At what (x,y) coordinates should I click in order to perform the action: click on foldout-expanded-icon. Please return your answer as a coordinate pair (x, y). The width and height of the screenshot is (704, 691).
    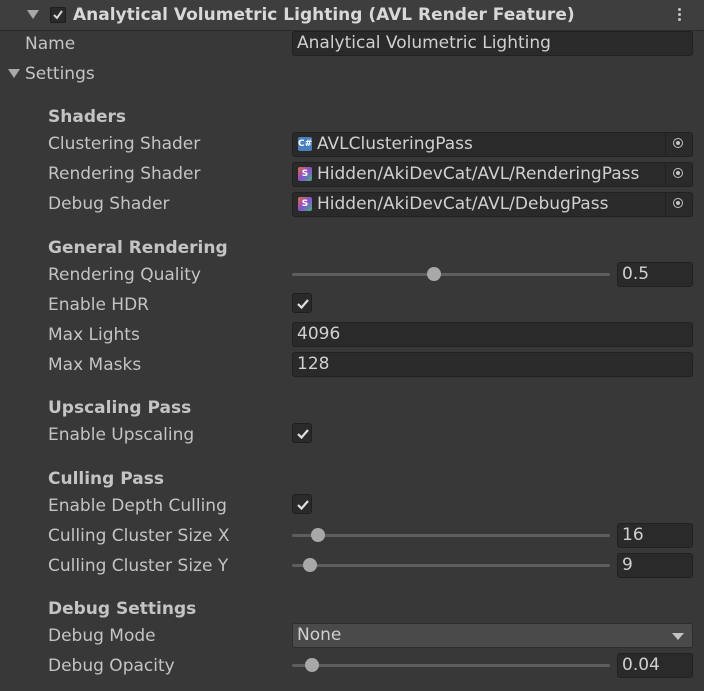
    Looking at the image, I should click on (33, 14).